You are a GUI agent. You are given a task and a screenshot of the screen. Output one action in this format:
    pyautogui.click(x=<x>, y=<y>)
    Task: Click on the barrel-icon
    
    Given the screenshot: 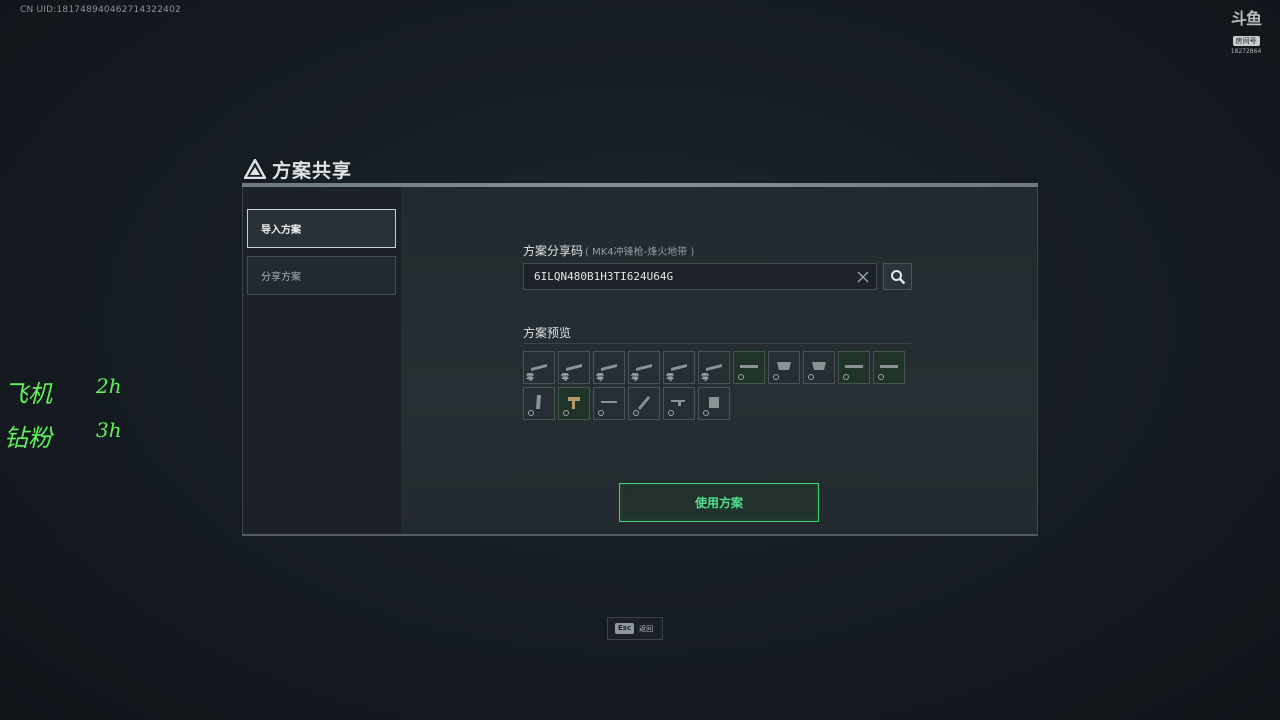 What is the action you would take?
    pyautogui.click(x=714, y=402)
    